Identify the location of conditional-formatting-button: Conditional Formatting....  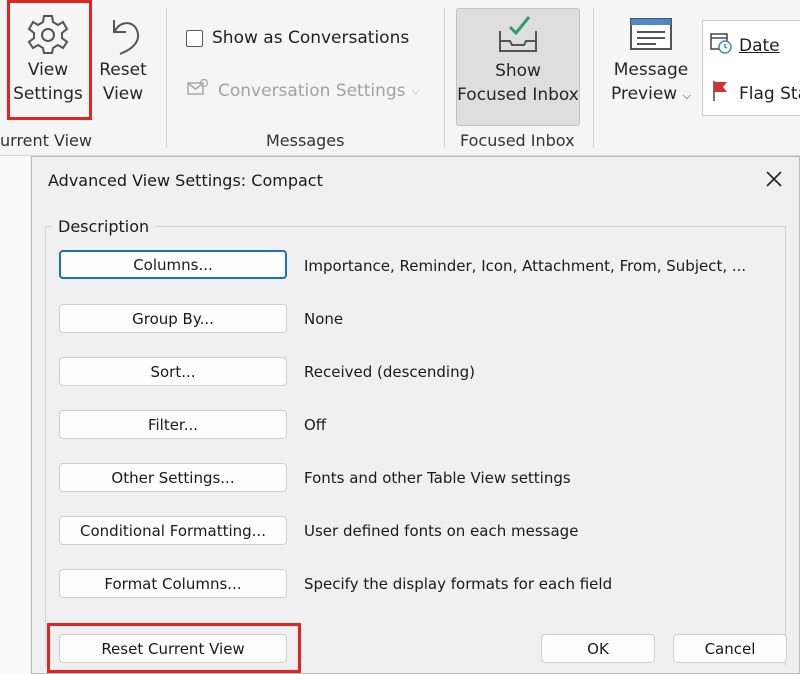
(173, 530).